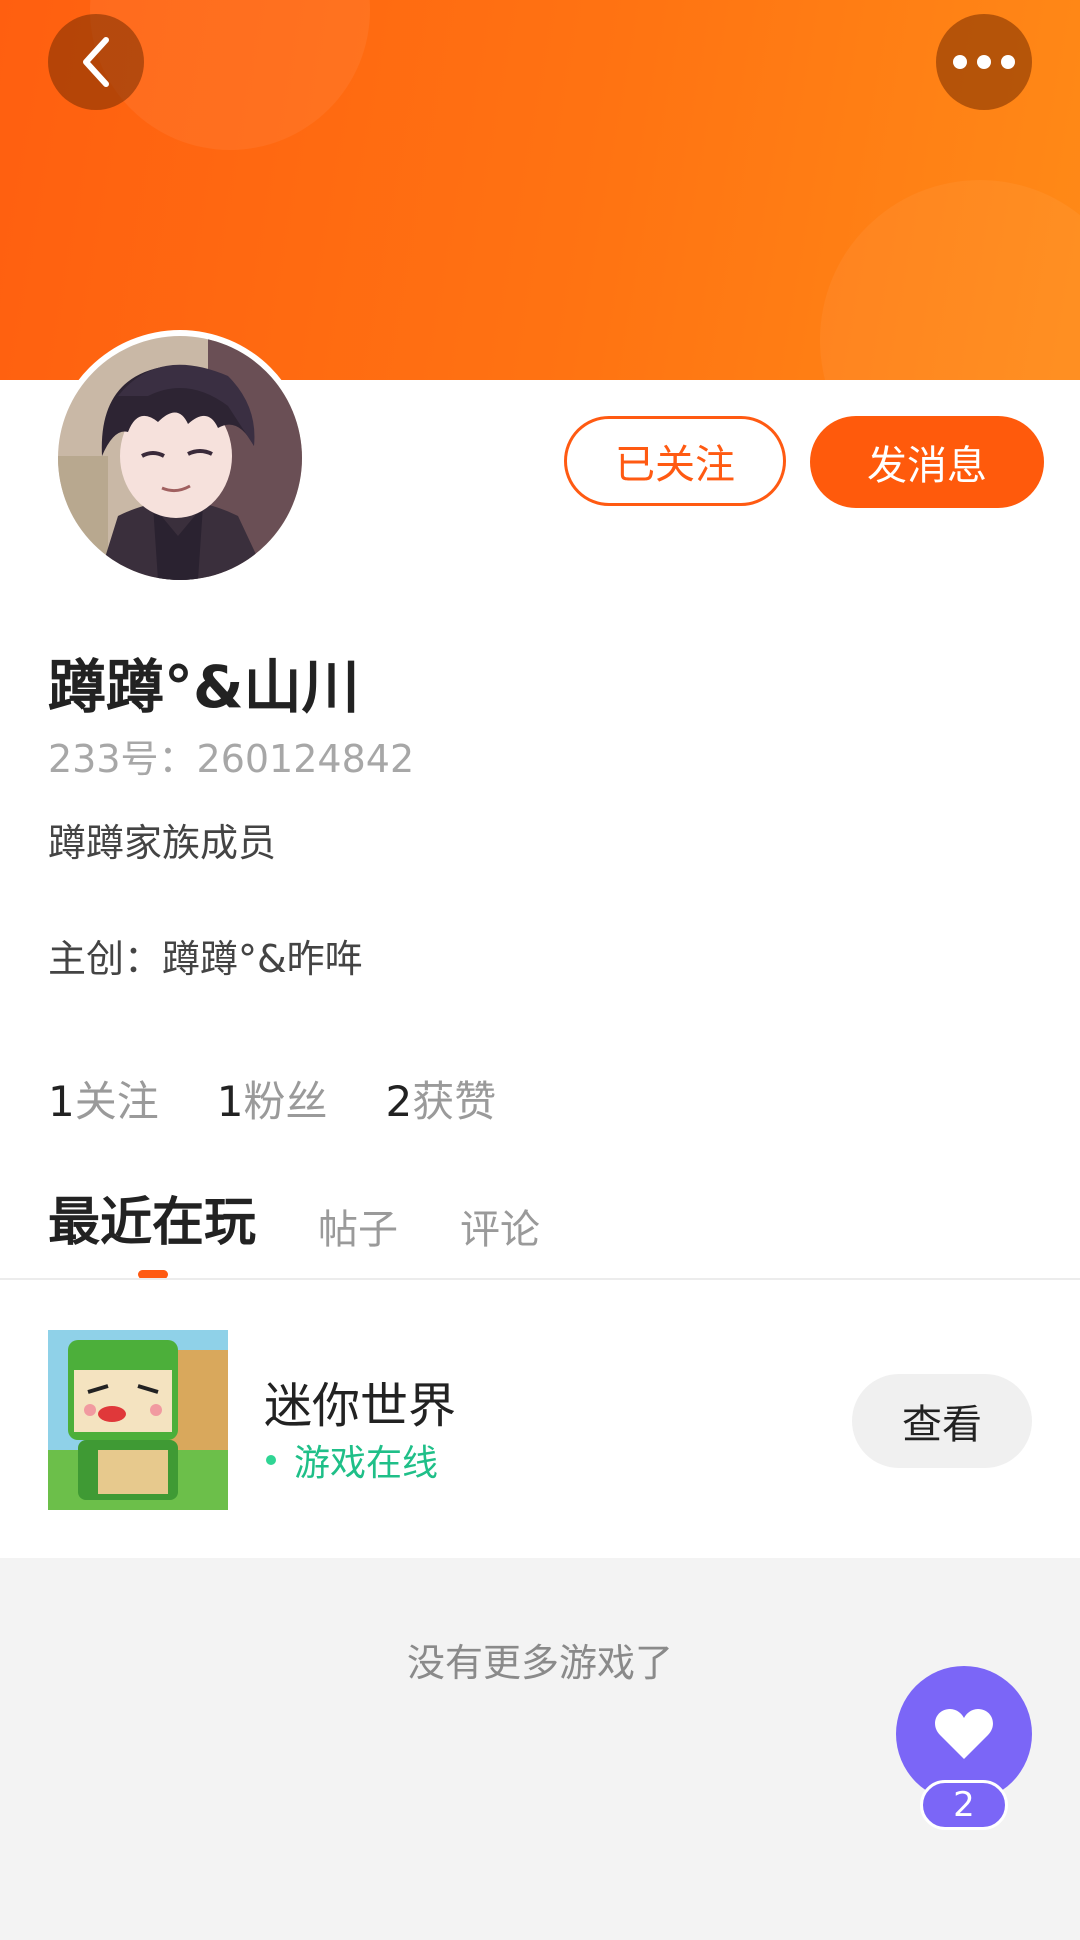  I want to click on send-message-button: 发消息, so click(927, 462).